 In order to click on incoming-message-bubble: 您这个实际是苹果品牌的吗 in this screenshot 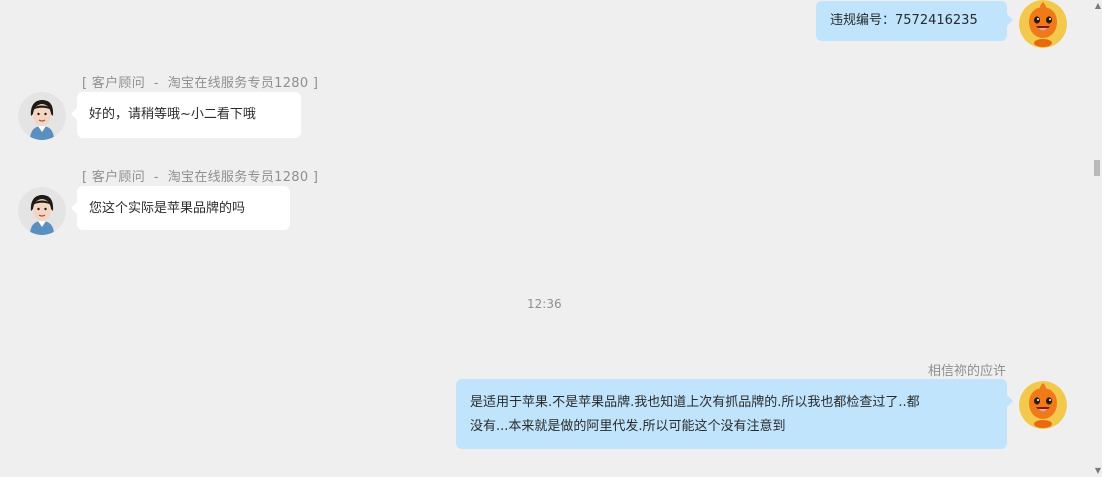, I will do `click(180, 208)`.